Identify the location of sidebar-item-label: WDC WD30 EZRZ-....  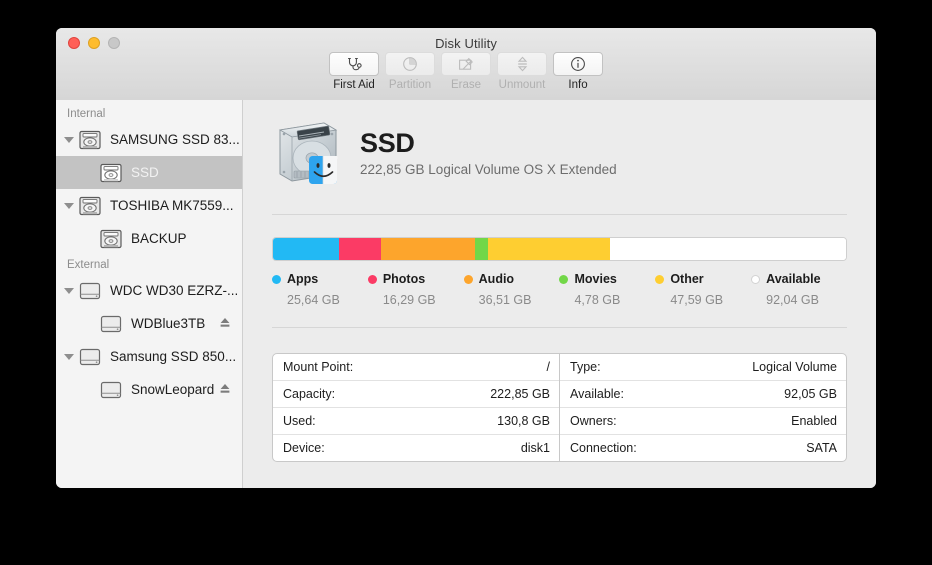
(174, 290).